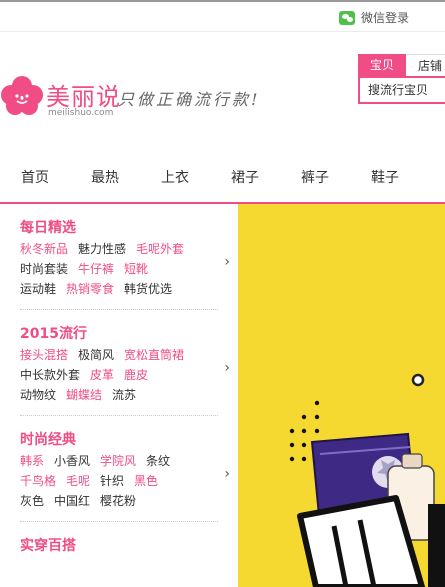  Describe the element at coordinates (90, 289) in the screenshot. I see `category-link: 热销零食` at that location.